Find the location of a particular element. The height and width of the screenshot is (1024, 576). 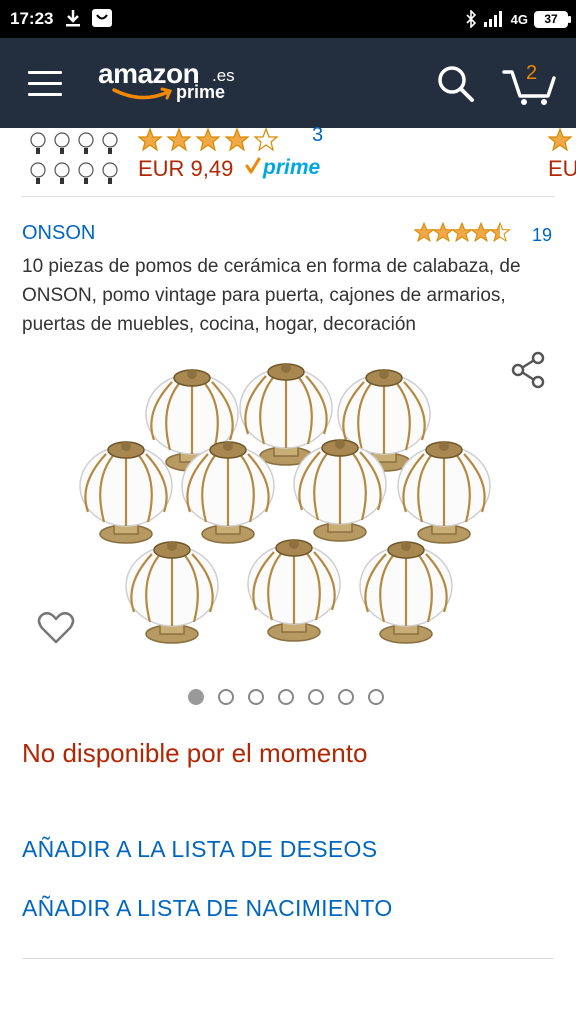

battery-icon: 37 is located at coordinates (552, 19).